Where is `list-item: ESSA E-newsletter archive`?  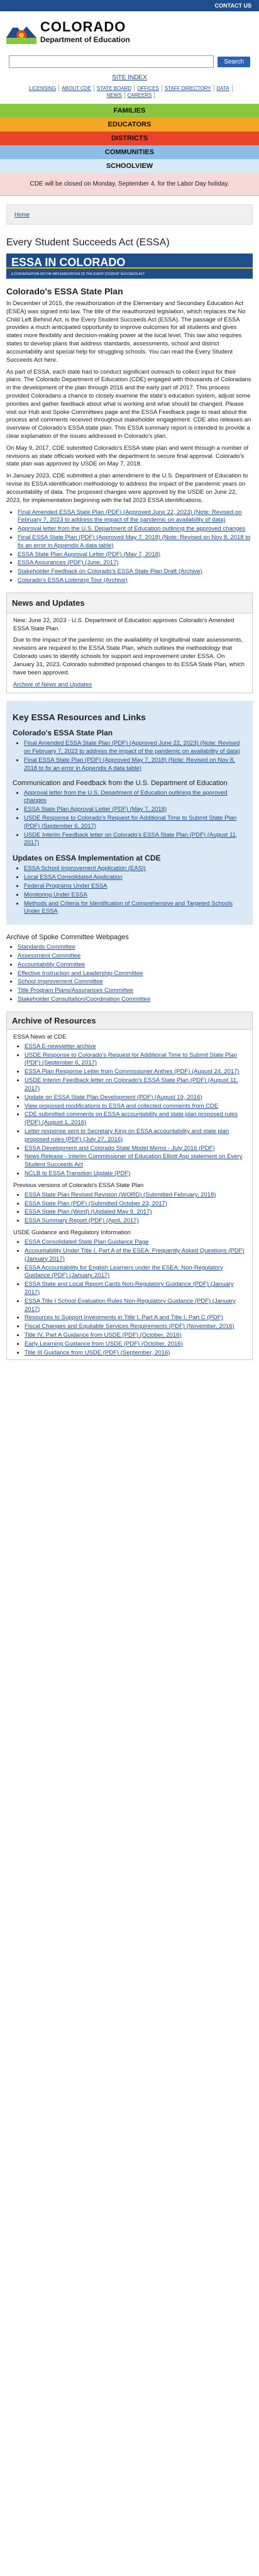 list-item: ESSA E-newsletter archive is located at coordinates (135, 1047).